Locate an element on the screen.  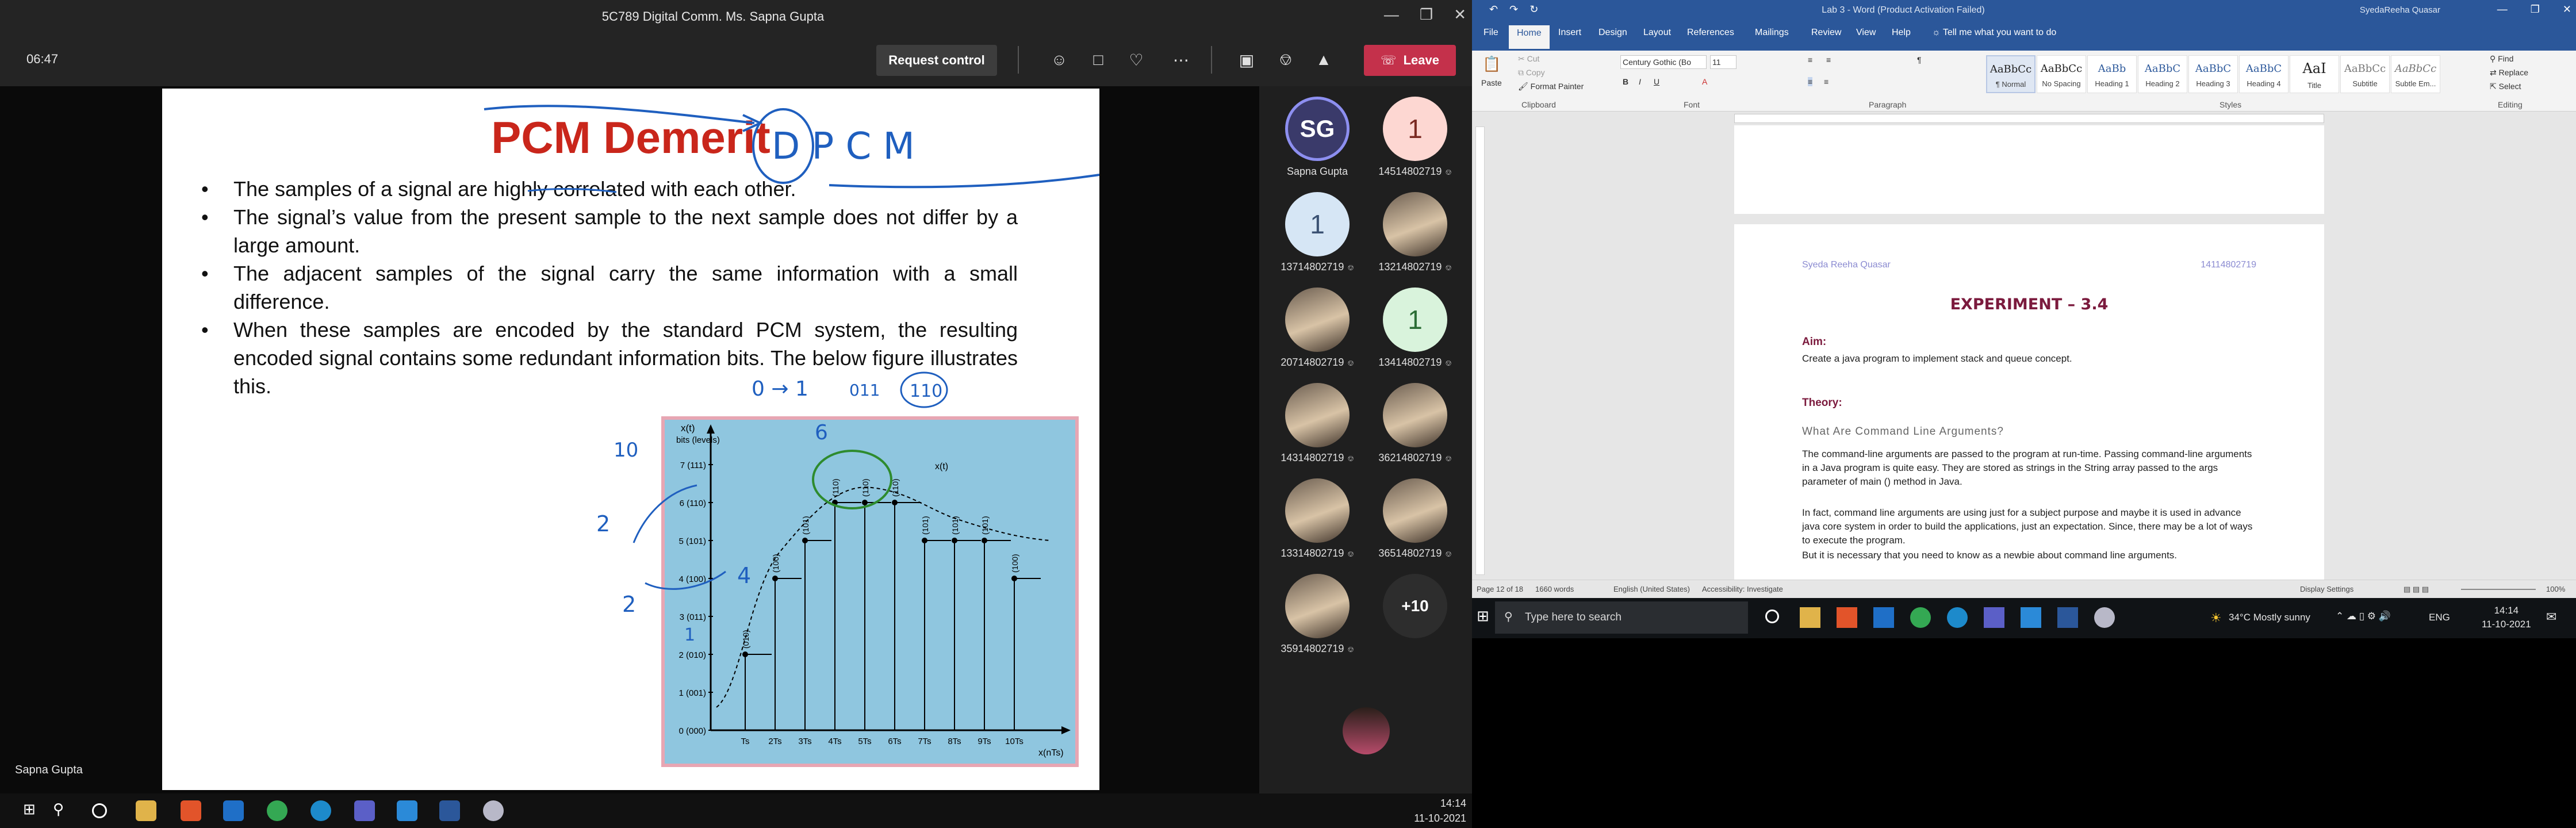
bullets-icon: ≡ is located at coordinates (1810, 59).